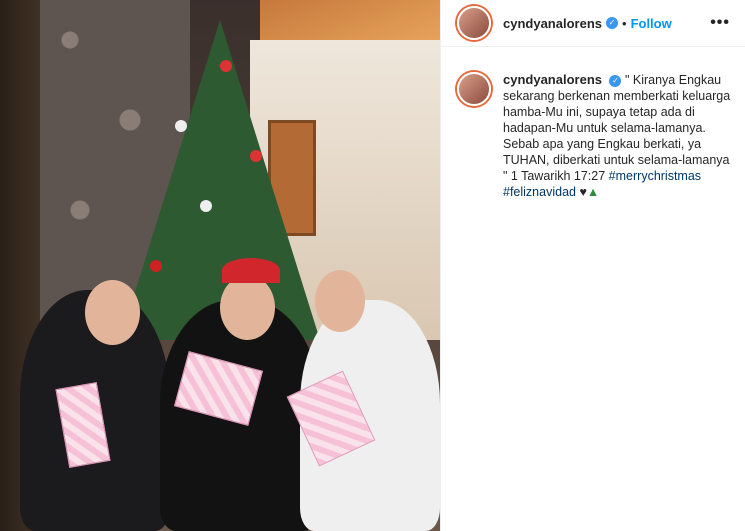 The height and width of the screenshot is (531, 745). I want to click on face-left, so click(112, 312).